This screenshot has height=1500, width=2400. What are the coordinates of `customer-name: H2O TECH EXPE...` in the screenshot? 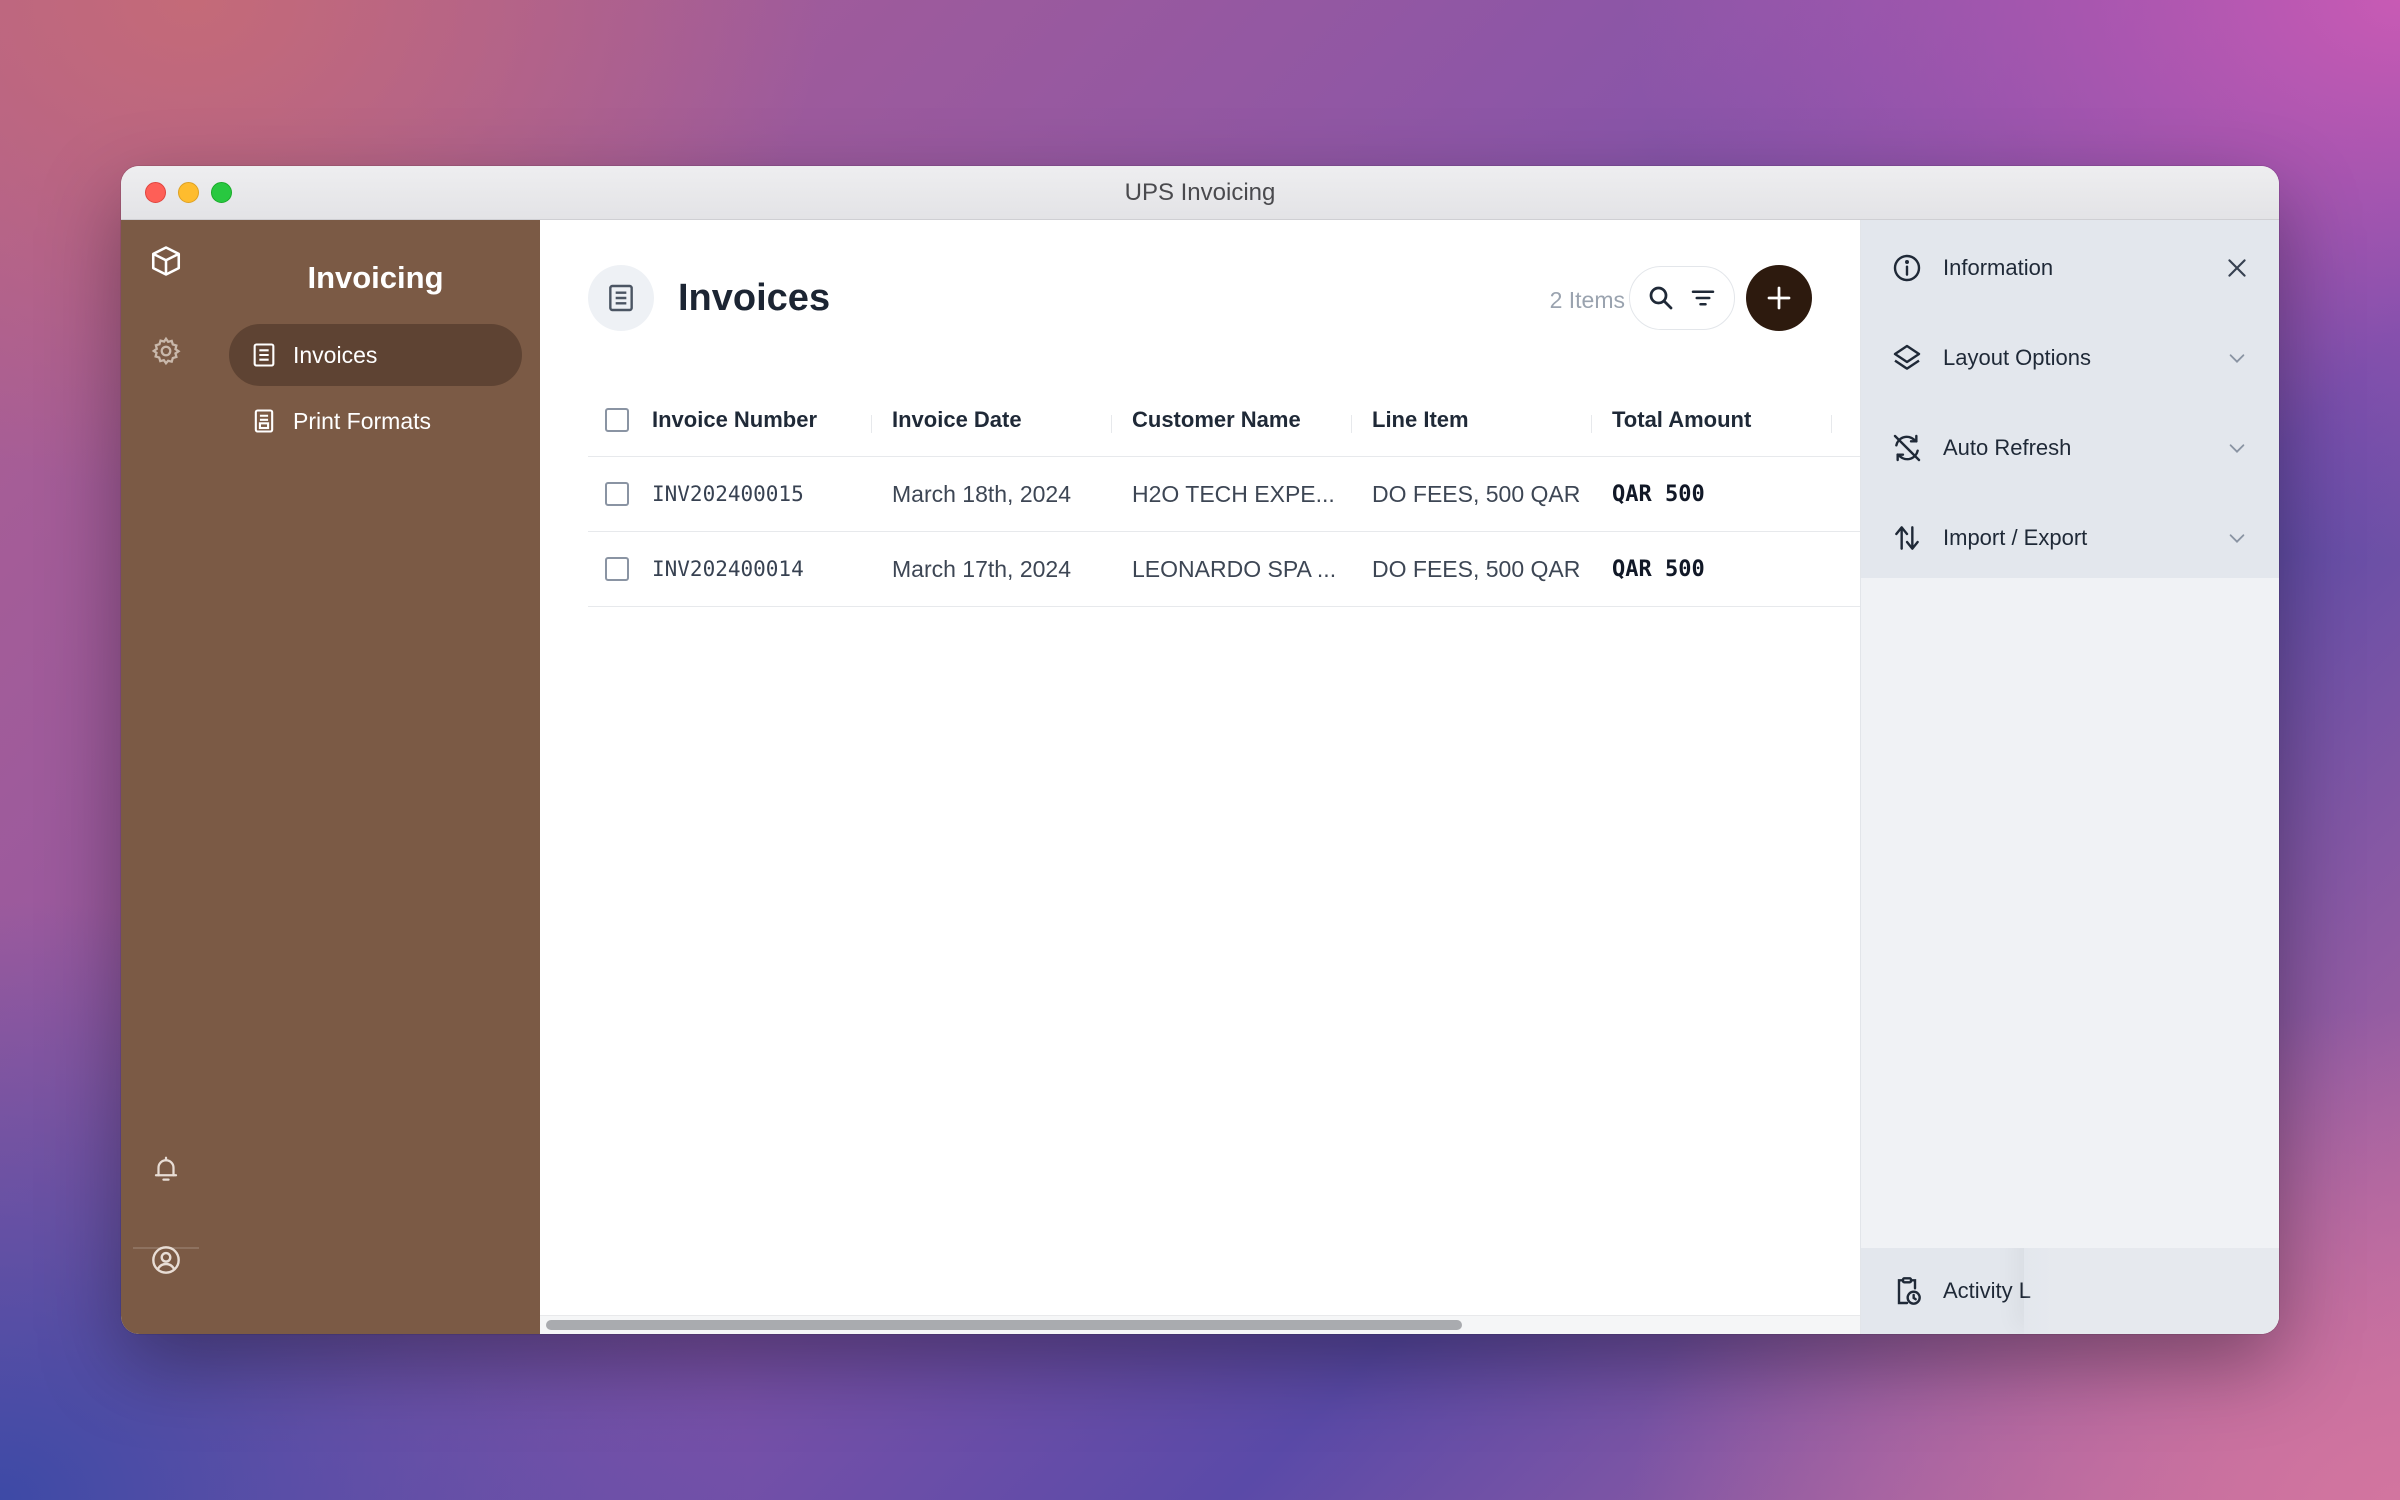 It's located at (1233, 493).